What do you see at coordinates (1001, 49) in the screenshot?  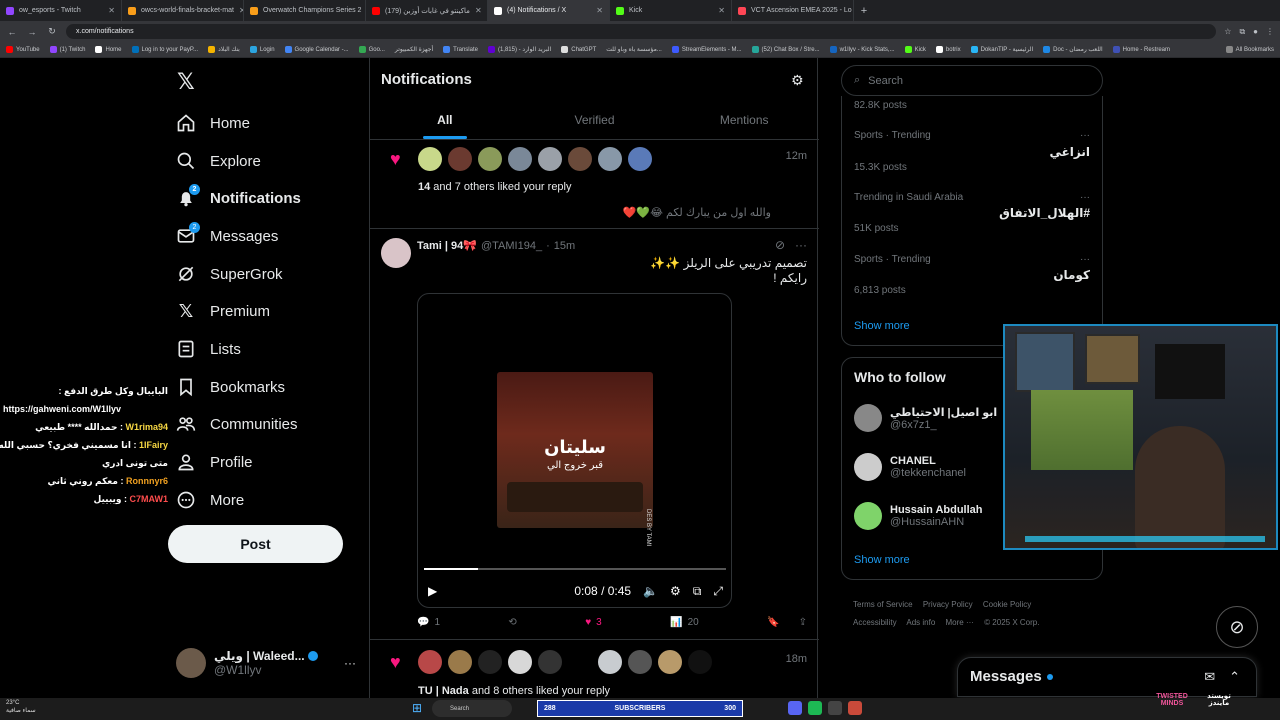 I see `bookmark: DokanTIP - الرئيسية` at bounding box center [1001, 49].